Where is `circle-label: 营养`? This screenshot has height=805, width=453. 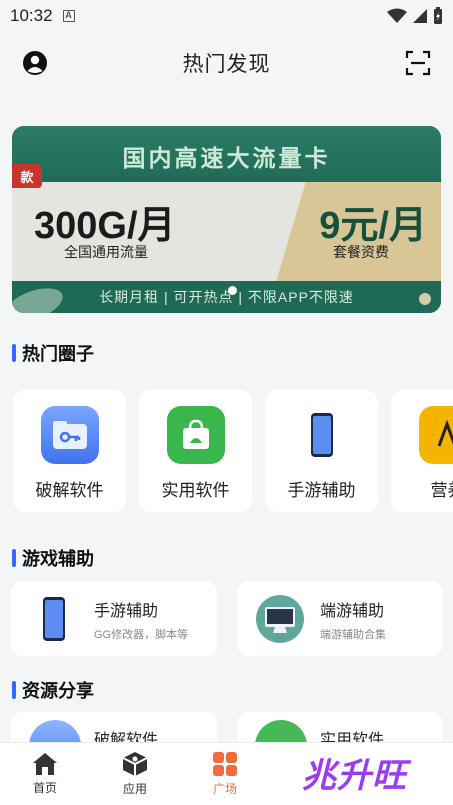 circle-label: 营养 is located at coordinates (441, 490).